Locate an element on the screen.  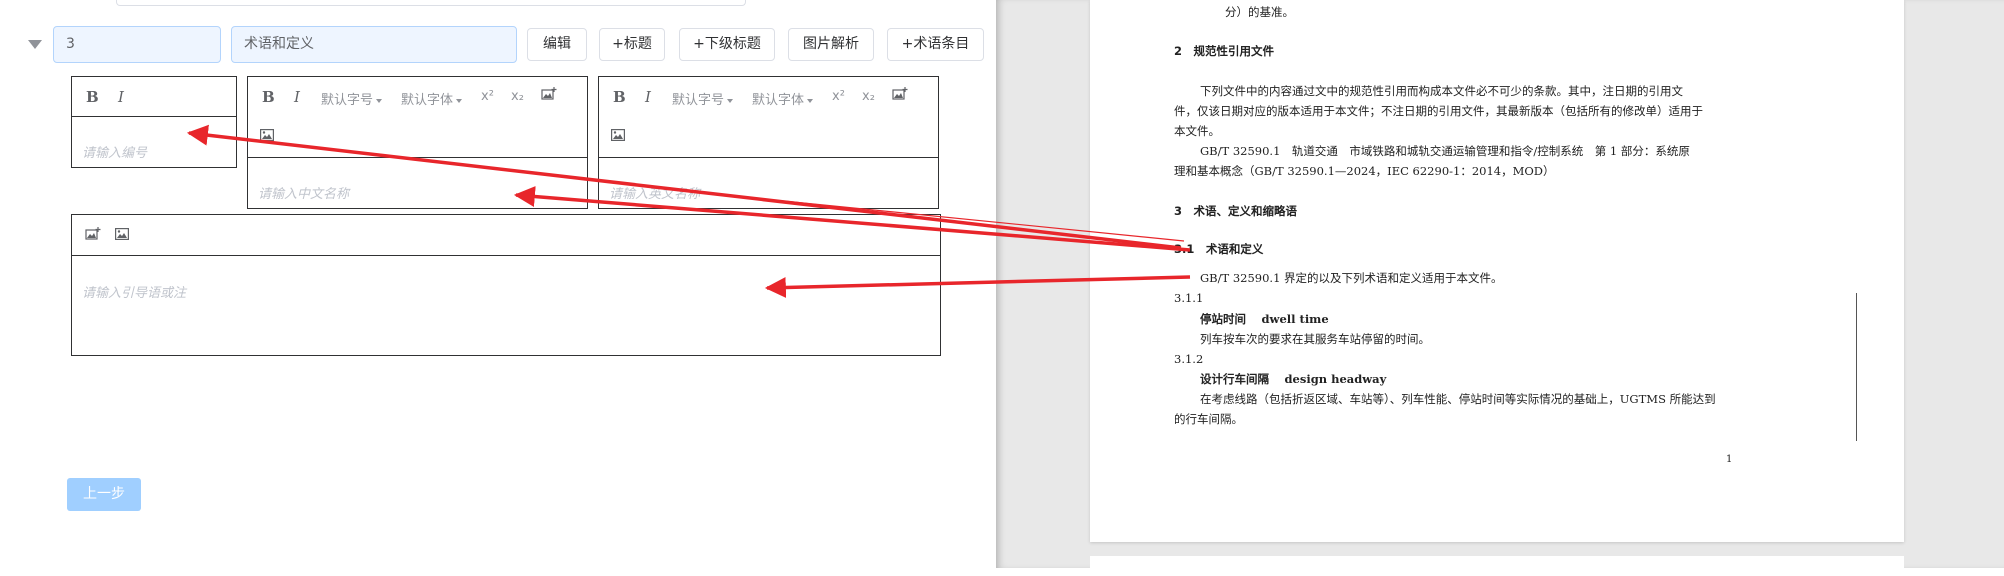
previous-step-button: 上一步 is located at coordinates (104, 494).